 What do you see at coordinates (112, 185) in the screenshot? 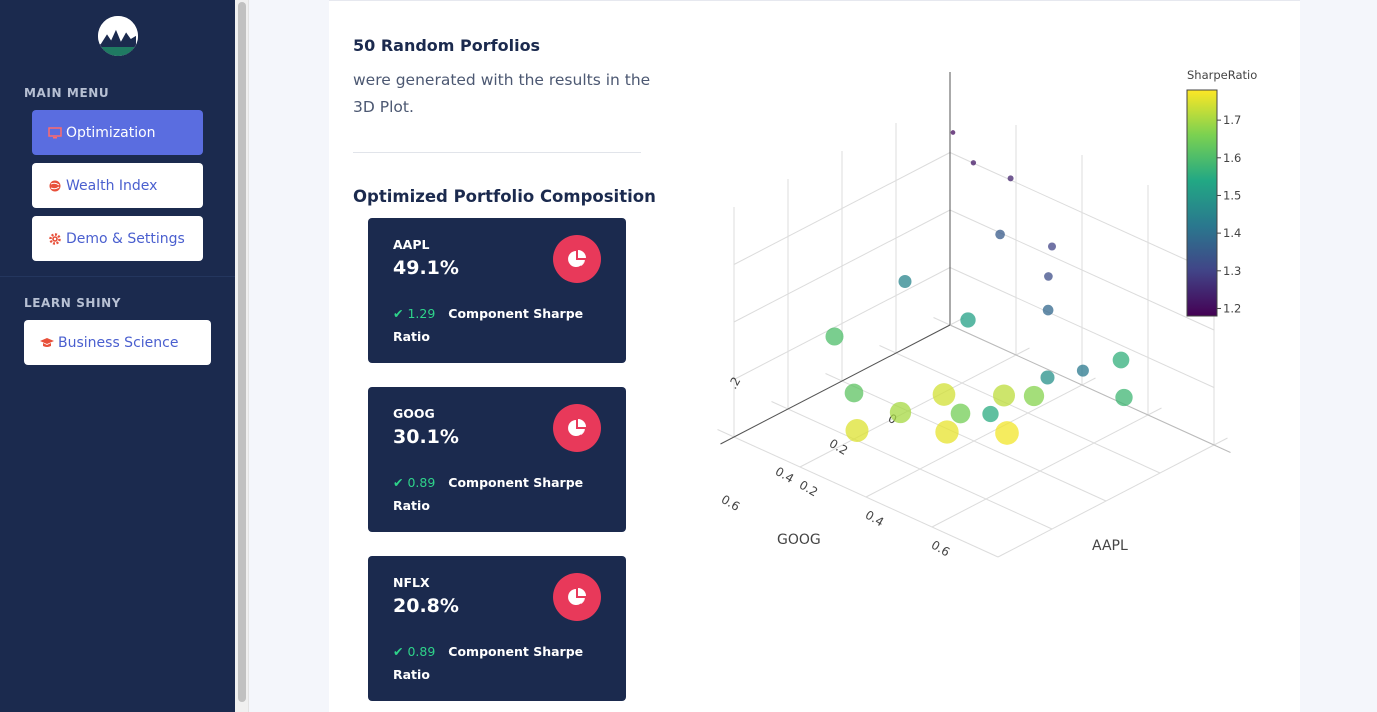
I see `sidebar-item-label: Wealth Index` at bounding box center [112, 185].